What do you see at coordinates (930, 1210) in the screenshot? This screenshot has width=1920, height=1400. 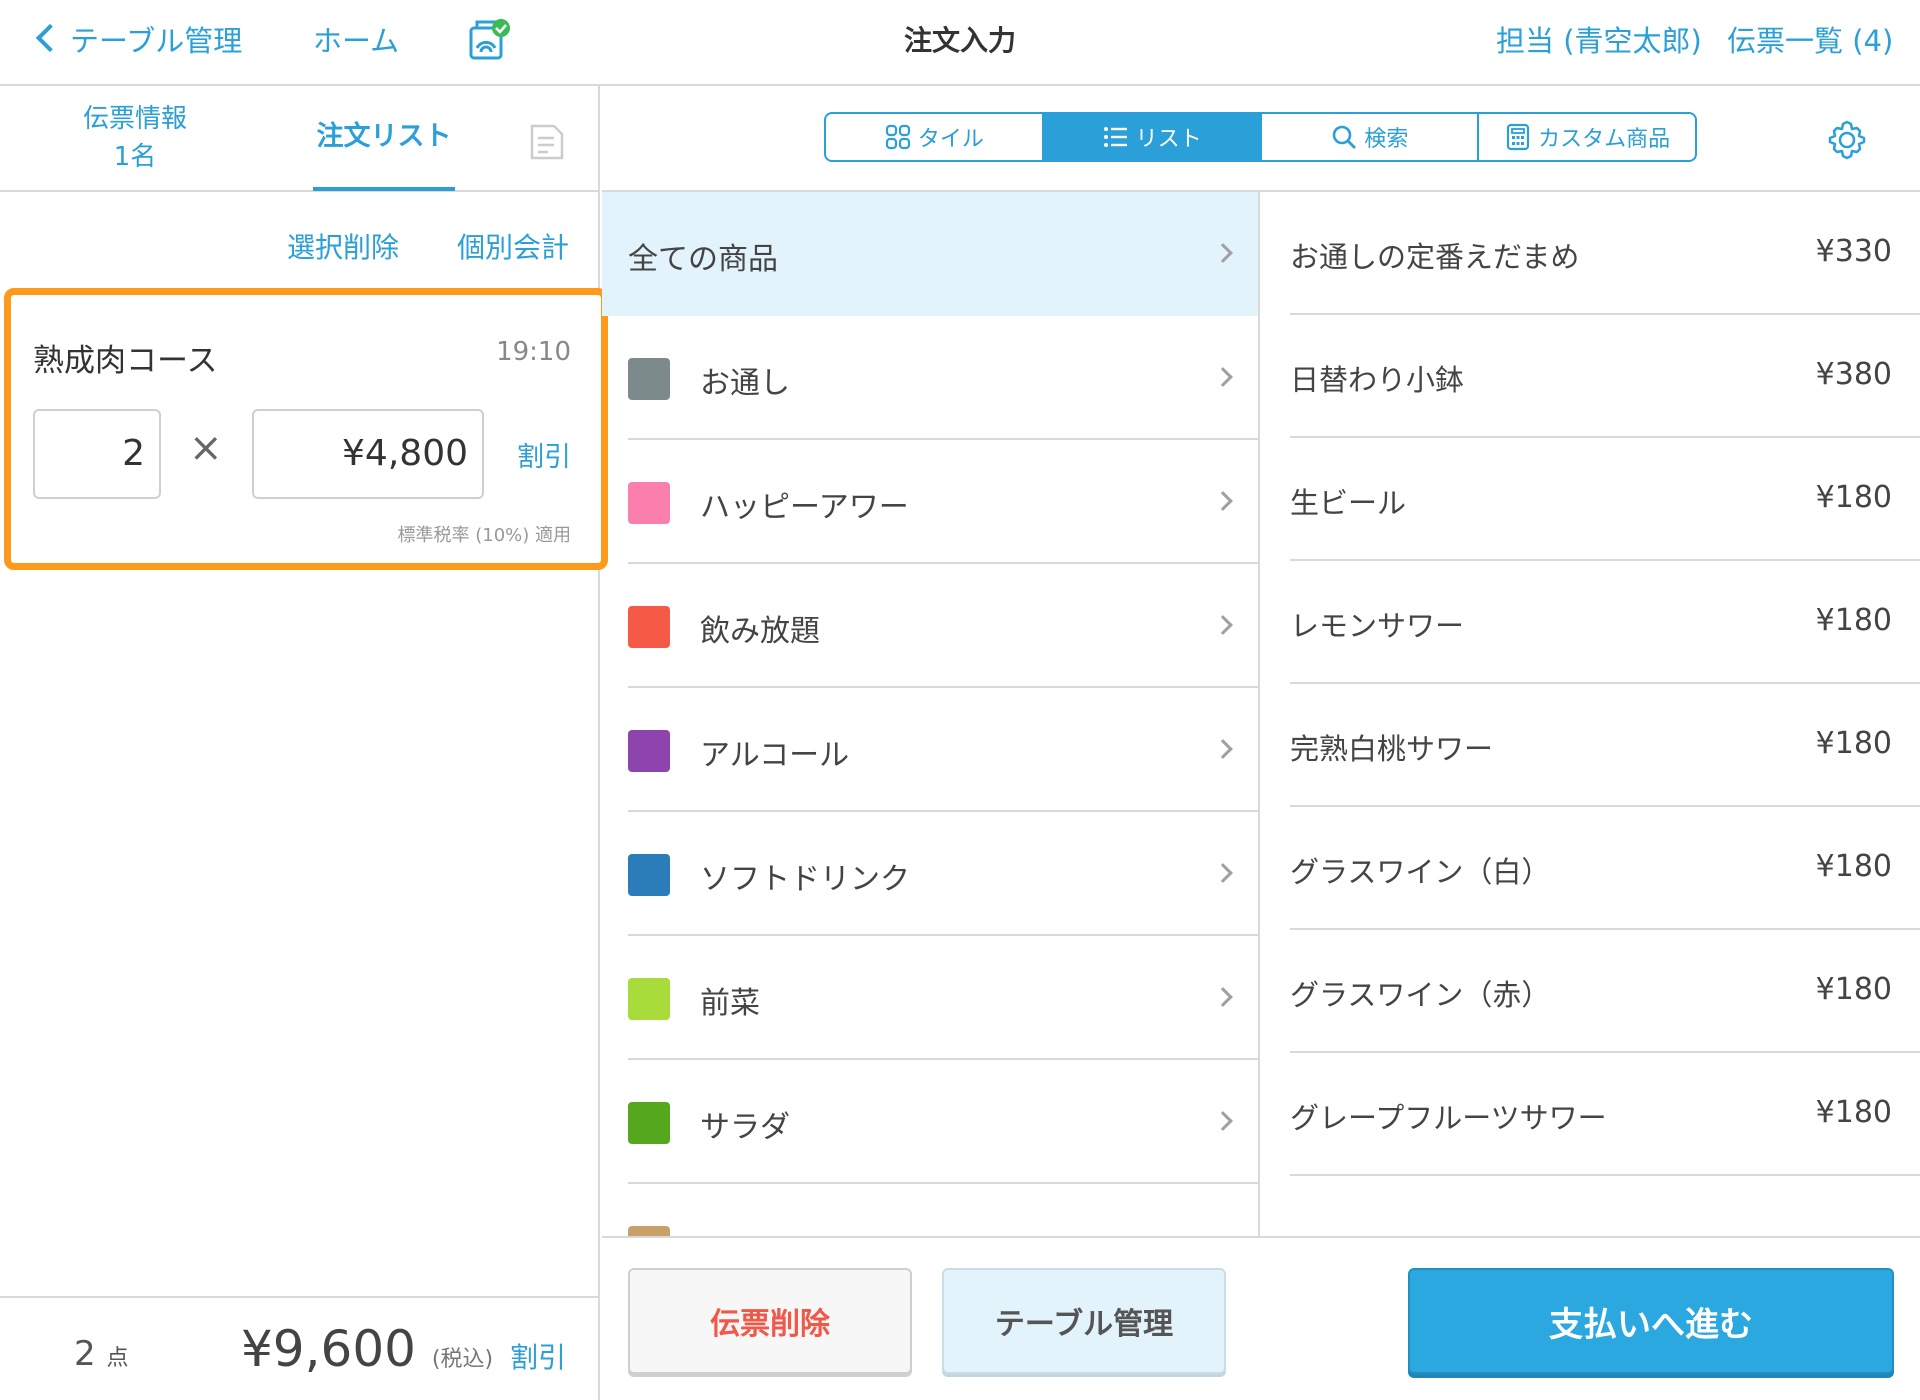 I see `category-item` at bounding box center [930, 1210].